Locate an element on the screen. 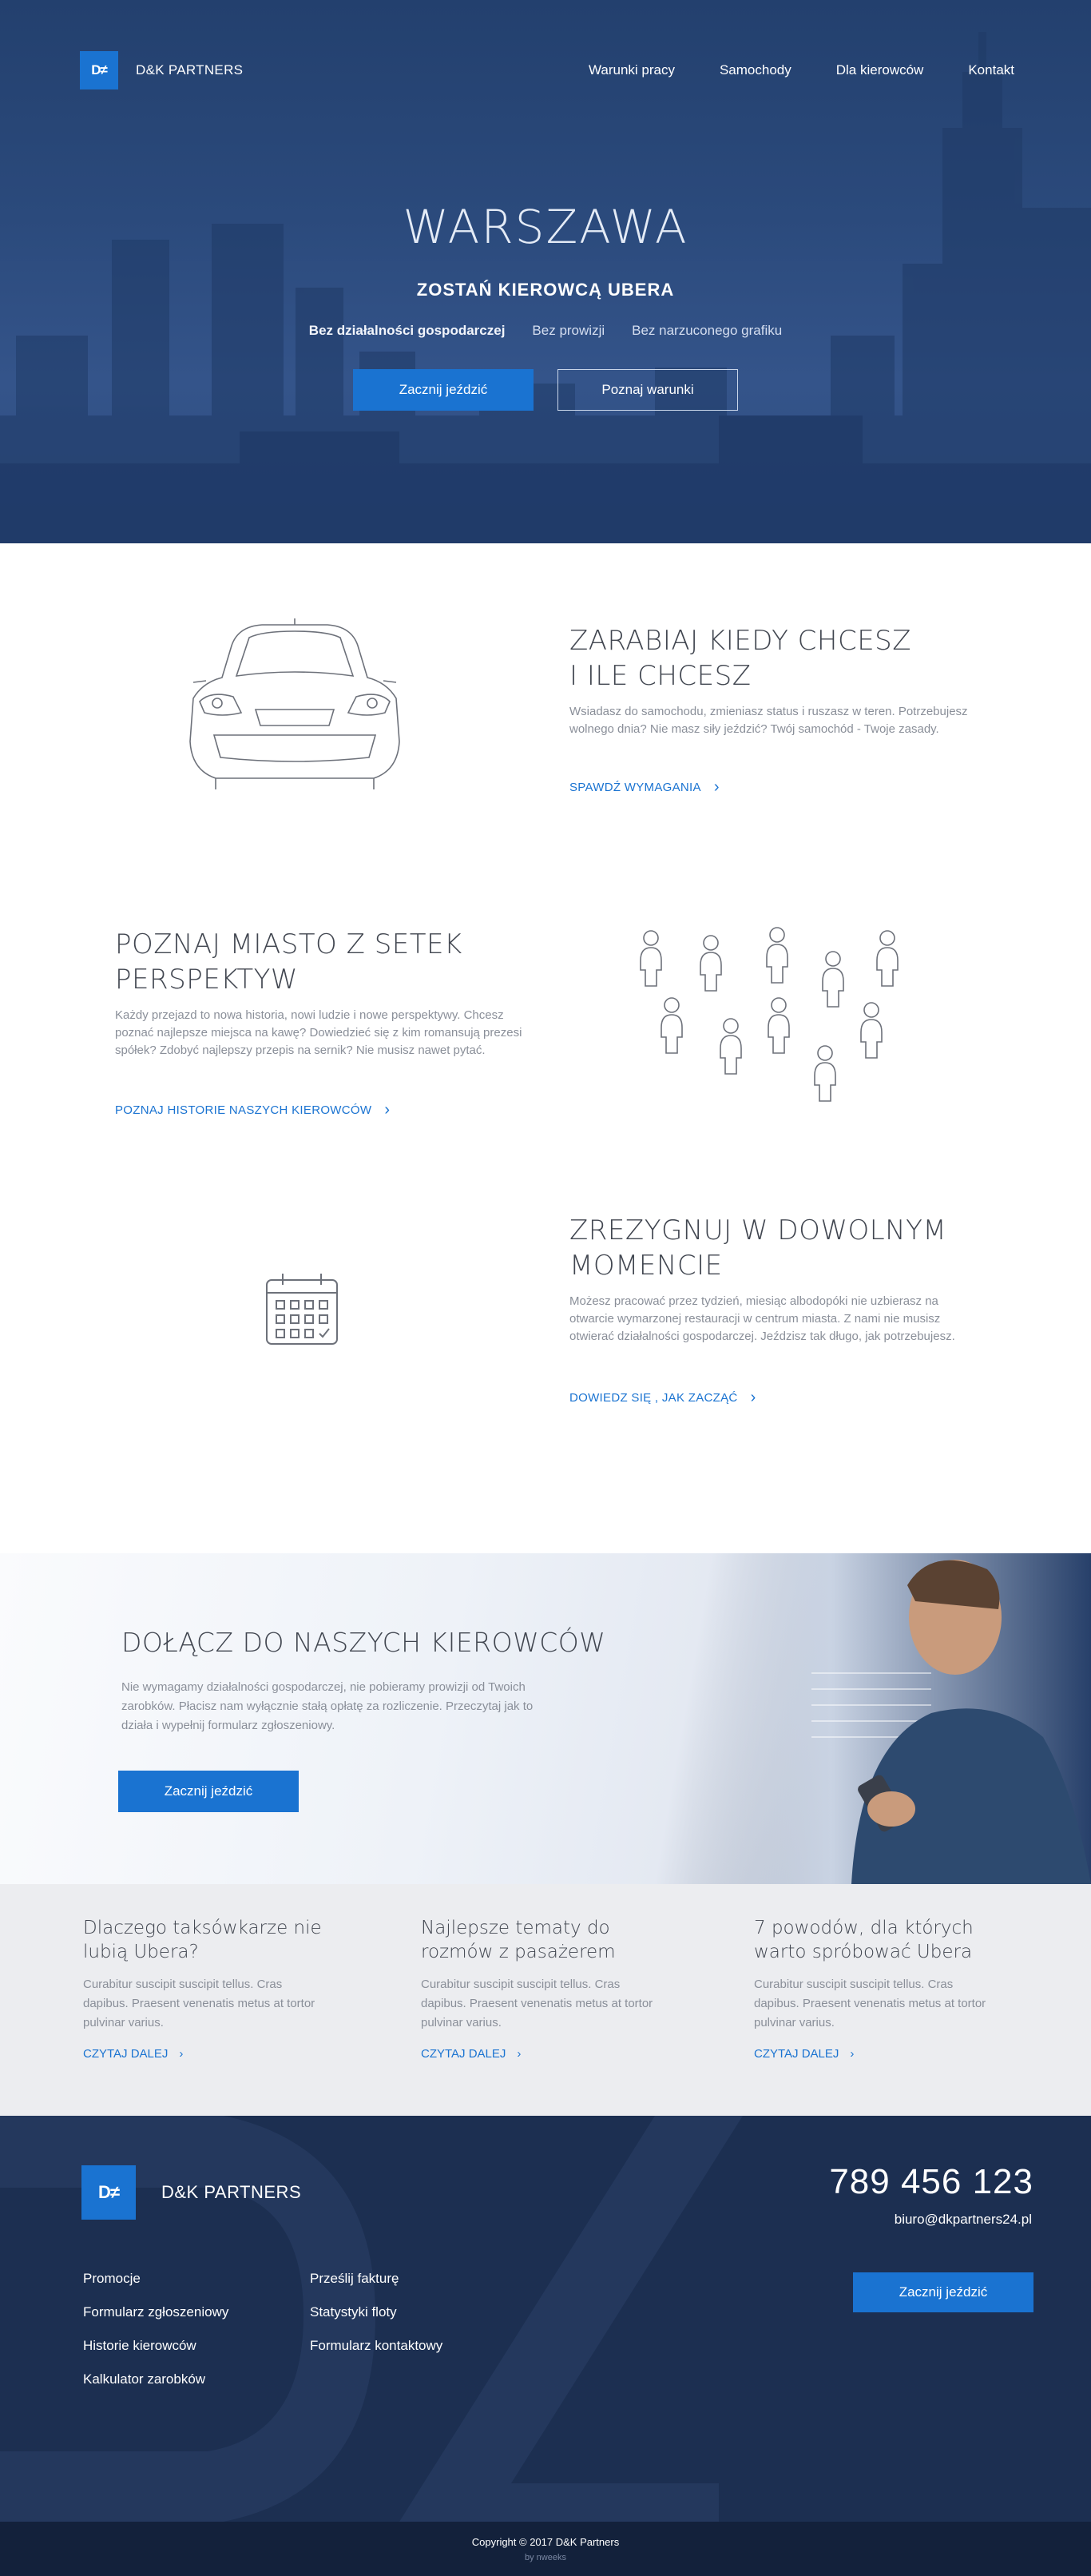  link-label: POZNAJ HISTORIE NASZYCH KIEROWCÓW is located at coordinates (243, 1110).